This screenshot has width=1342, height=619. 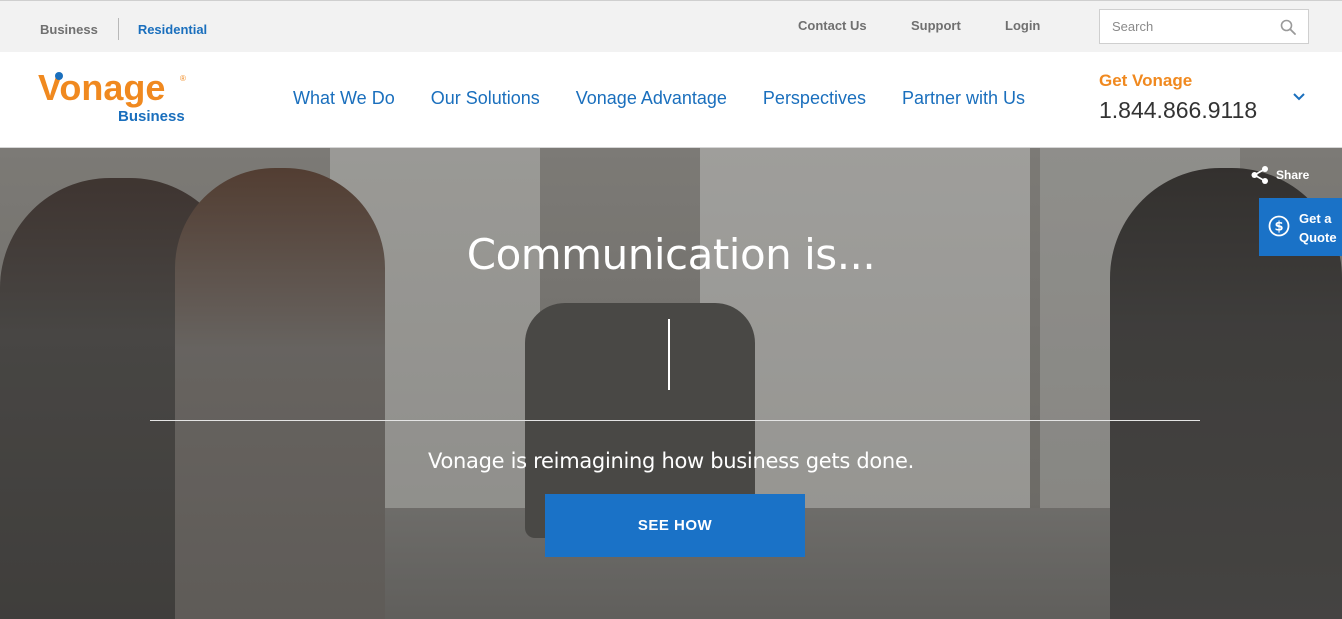 I want to click on site-switcher: Business Residential, so click(x=123, y=29).